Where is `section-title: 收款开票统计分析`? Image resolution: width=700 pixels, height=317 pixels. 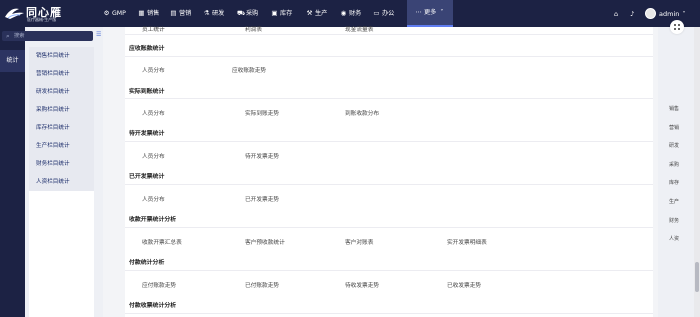 section-title: 收款开票统计分析 is located at coordinates (153, 220).